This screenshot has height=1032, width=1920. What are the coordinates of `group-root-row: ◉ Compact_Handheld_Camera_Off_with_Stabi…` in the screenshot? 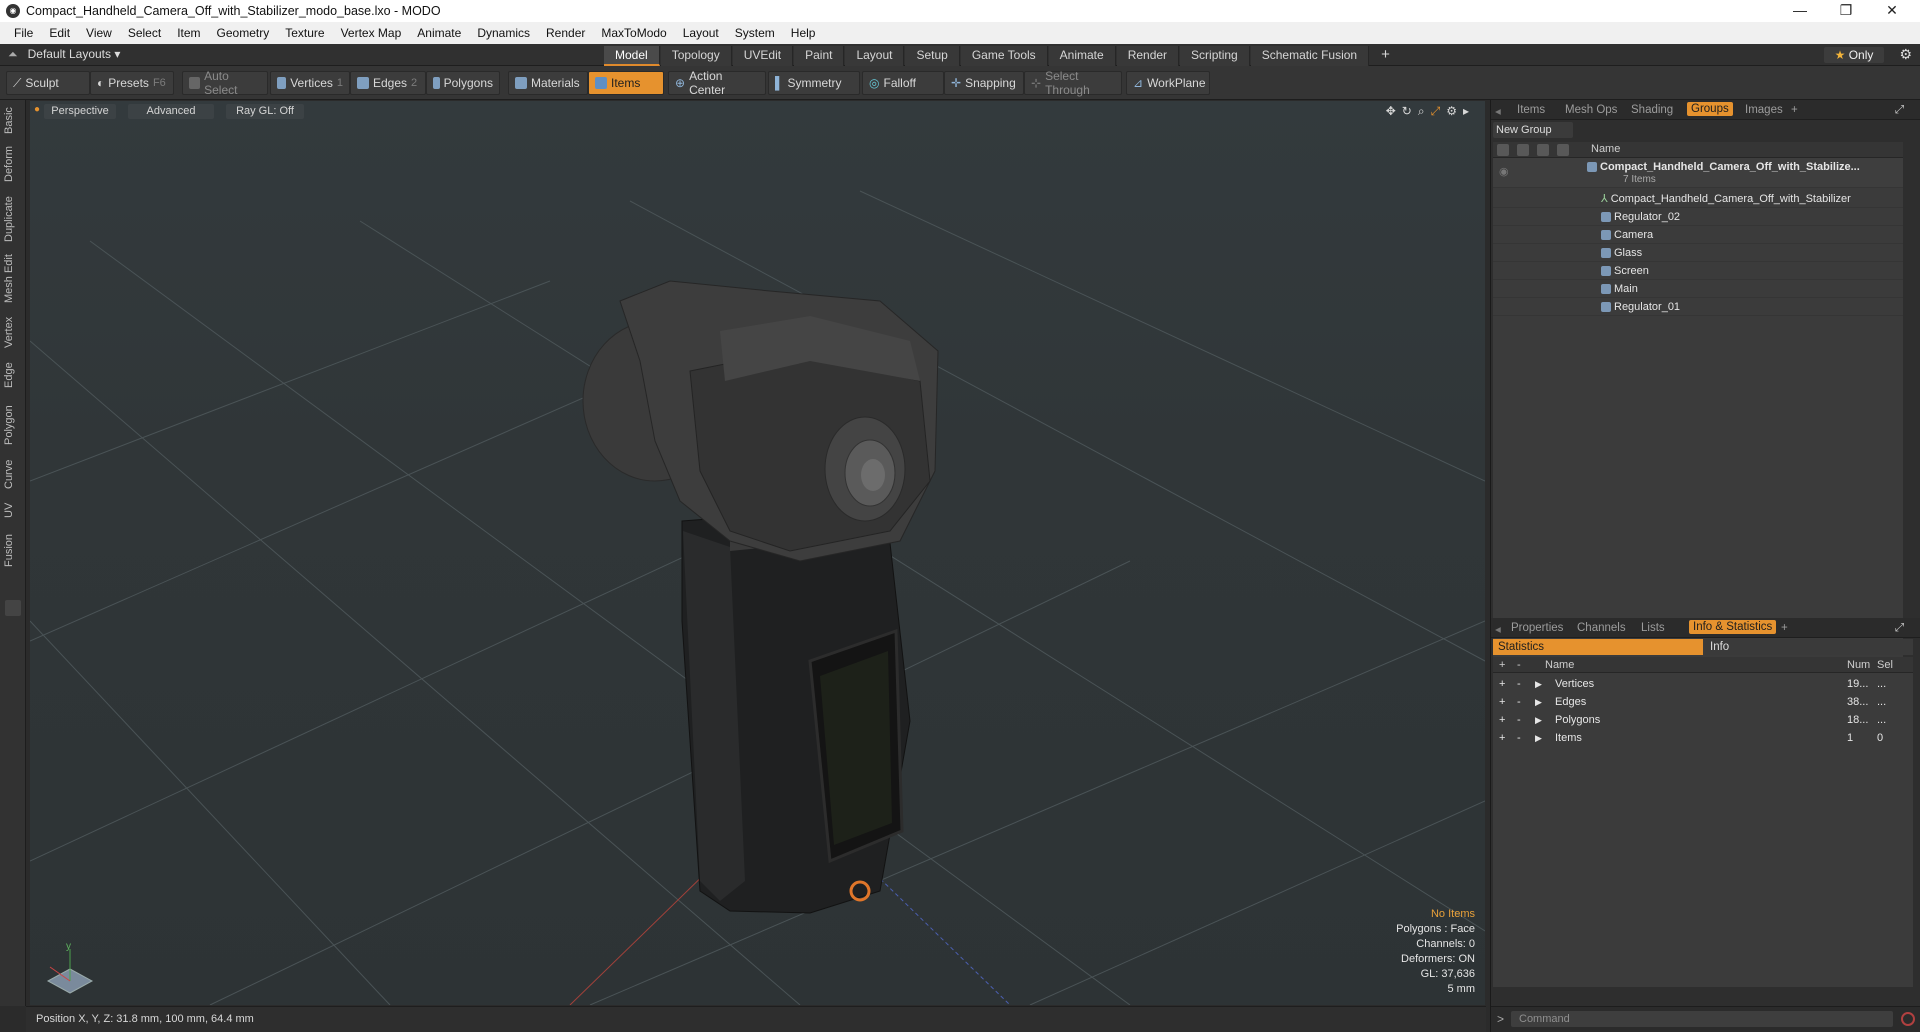 It's located at (1698, 173).